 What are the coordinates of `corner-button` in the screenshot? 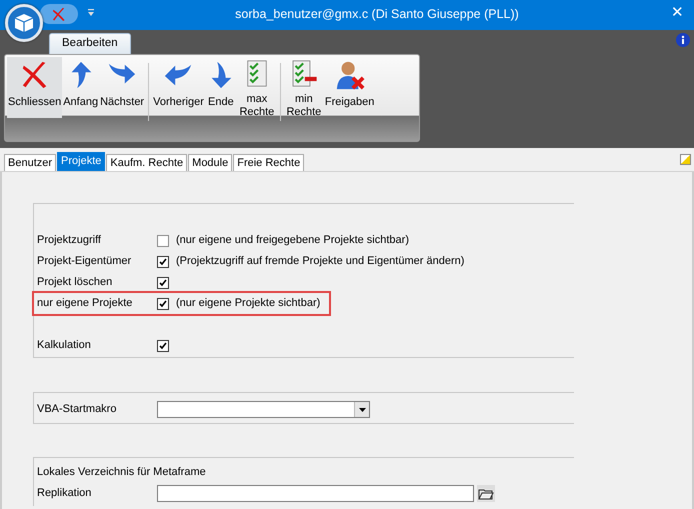 It's located at (685, 159).